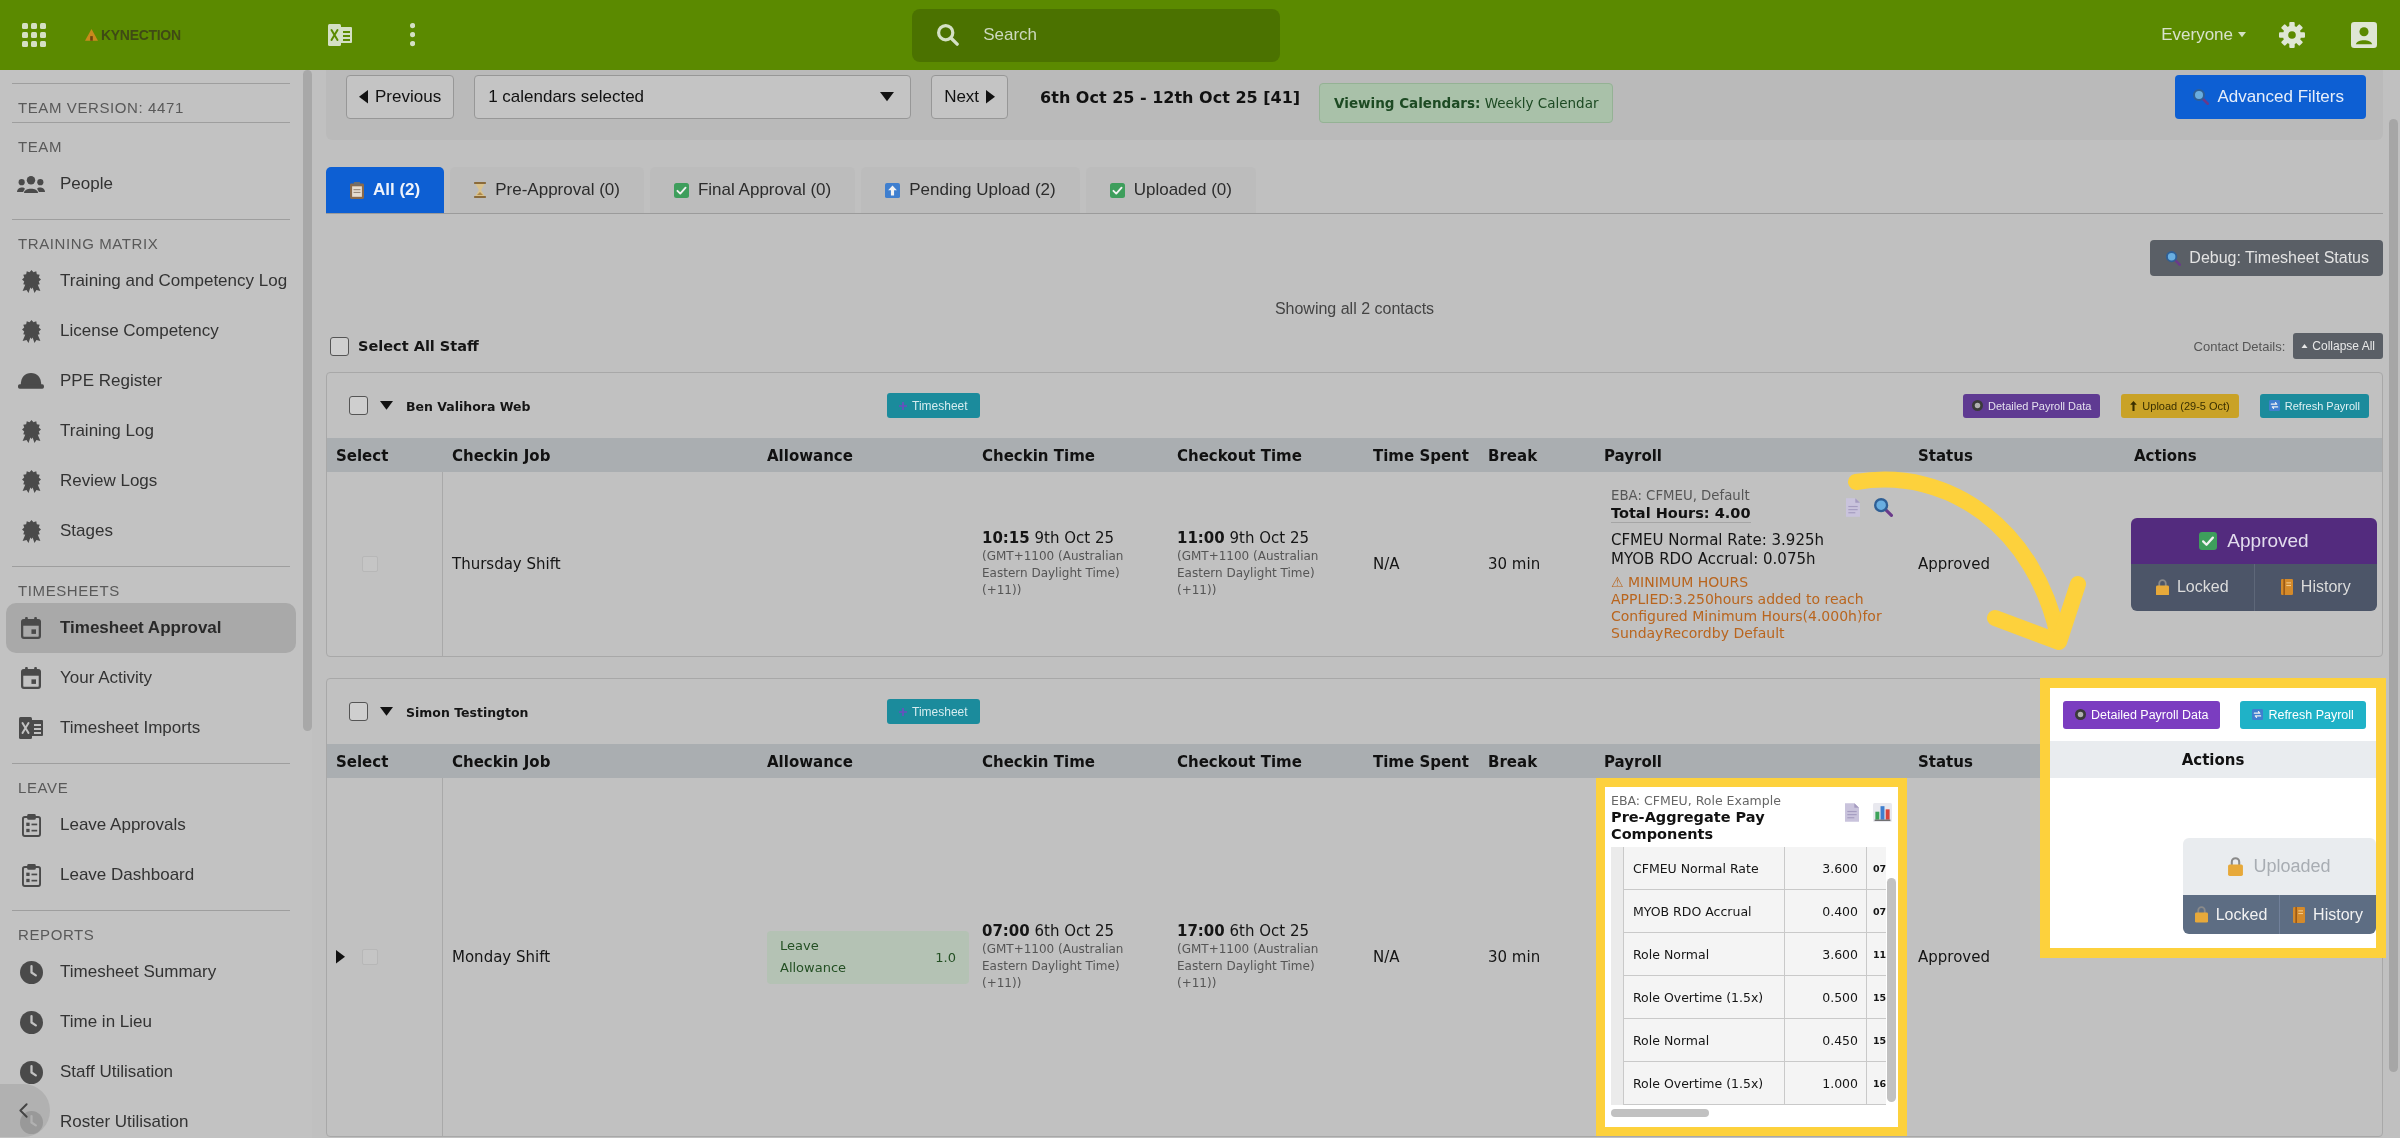 The image size is (2400, 1138). I want to click on caret-down-icon, so click(887, 97).